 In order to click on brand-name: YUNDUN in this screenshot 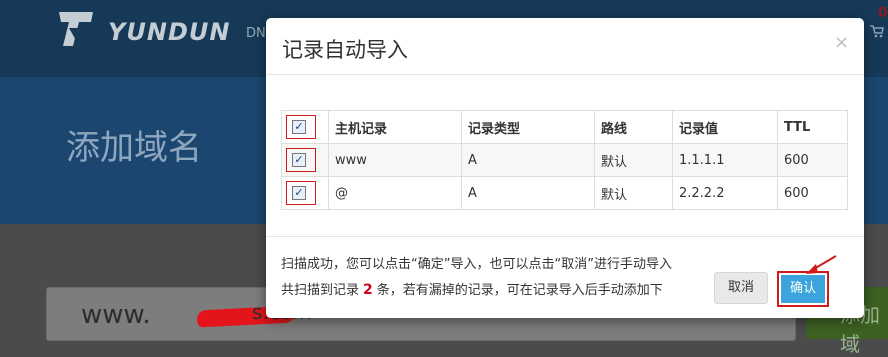, I will do `click(169, 32)`.